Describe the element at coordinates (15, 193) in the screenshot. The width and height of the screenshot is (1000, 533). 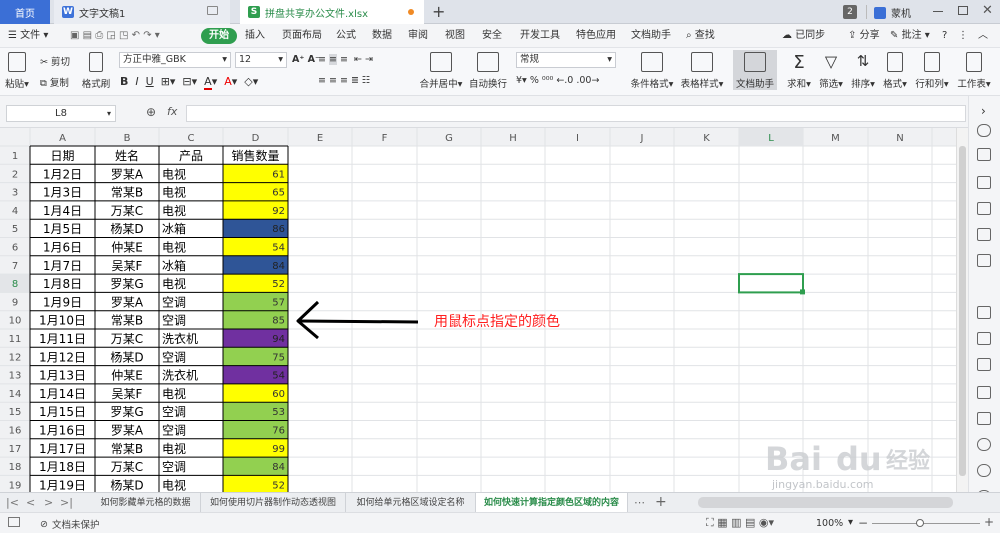
I see `row-header-3: 3` at that location.